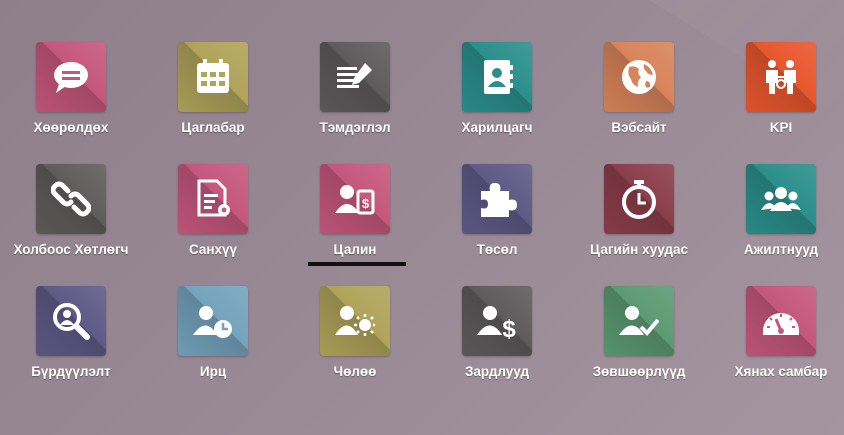 This screenshot has height=435, width=844. I want to click on app-calendar-tile, so click(213, 77).